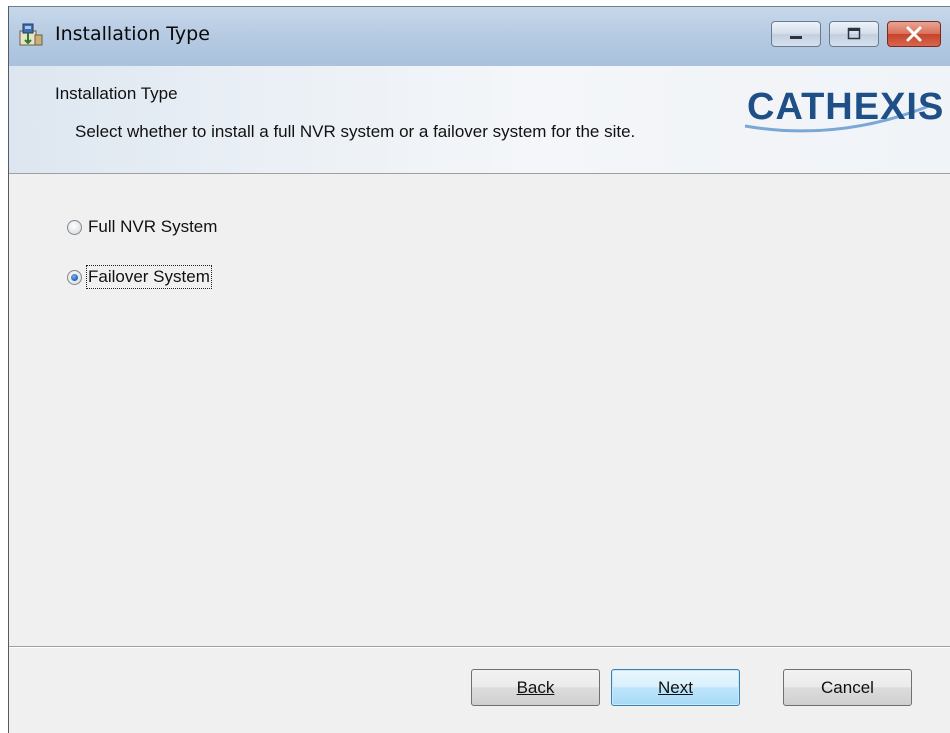 The height and width of the screenshot is (733, 950). Describe the element at coordinates (479, 647) in the screenshot. I see `footer-separator` at that location.